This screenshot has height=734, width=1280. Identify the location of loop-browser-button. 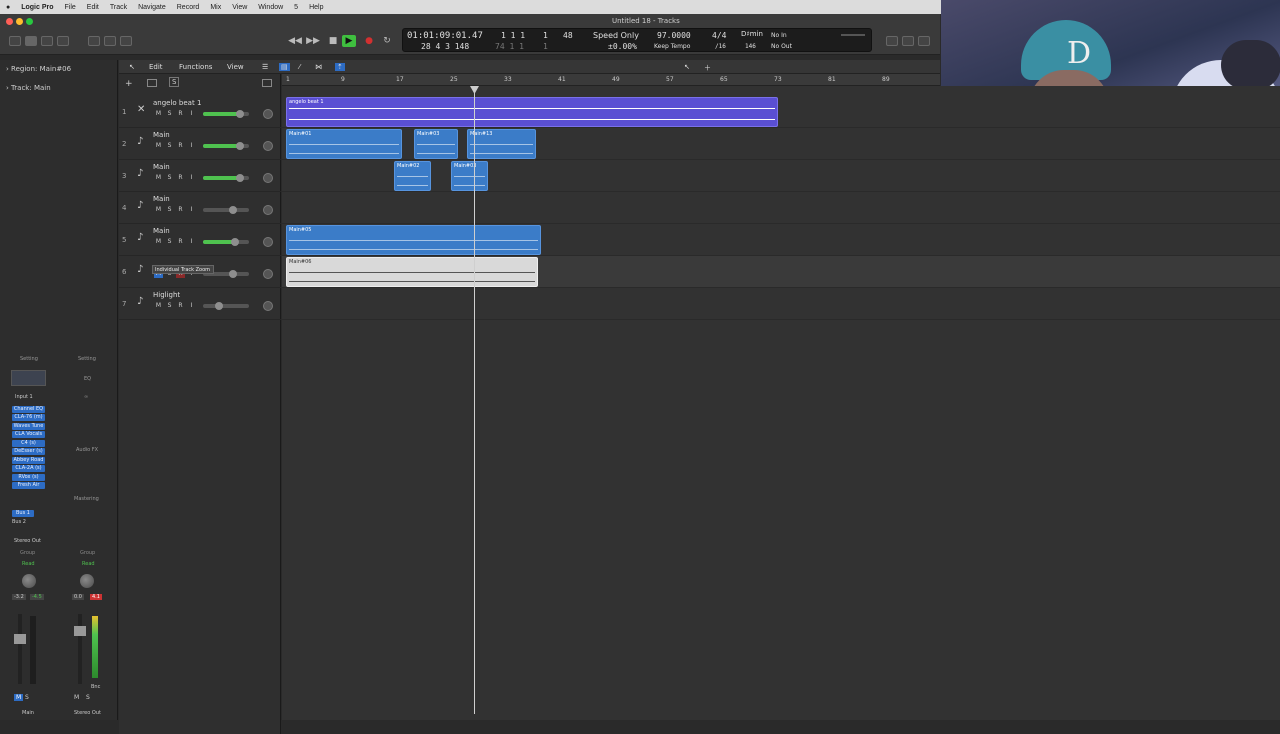
(924, 41).